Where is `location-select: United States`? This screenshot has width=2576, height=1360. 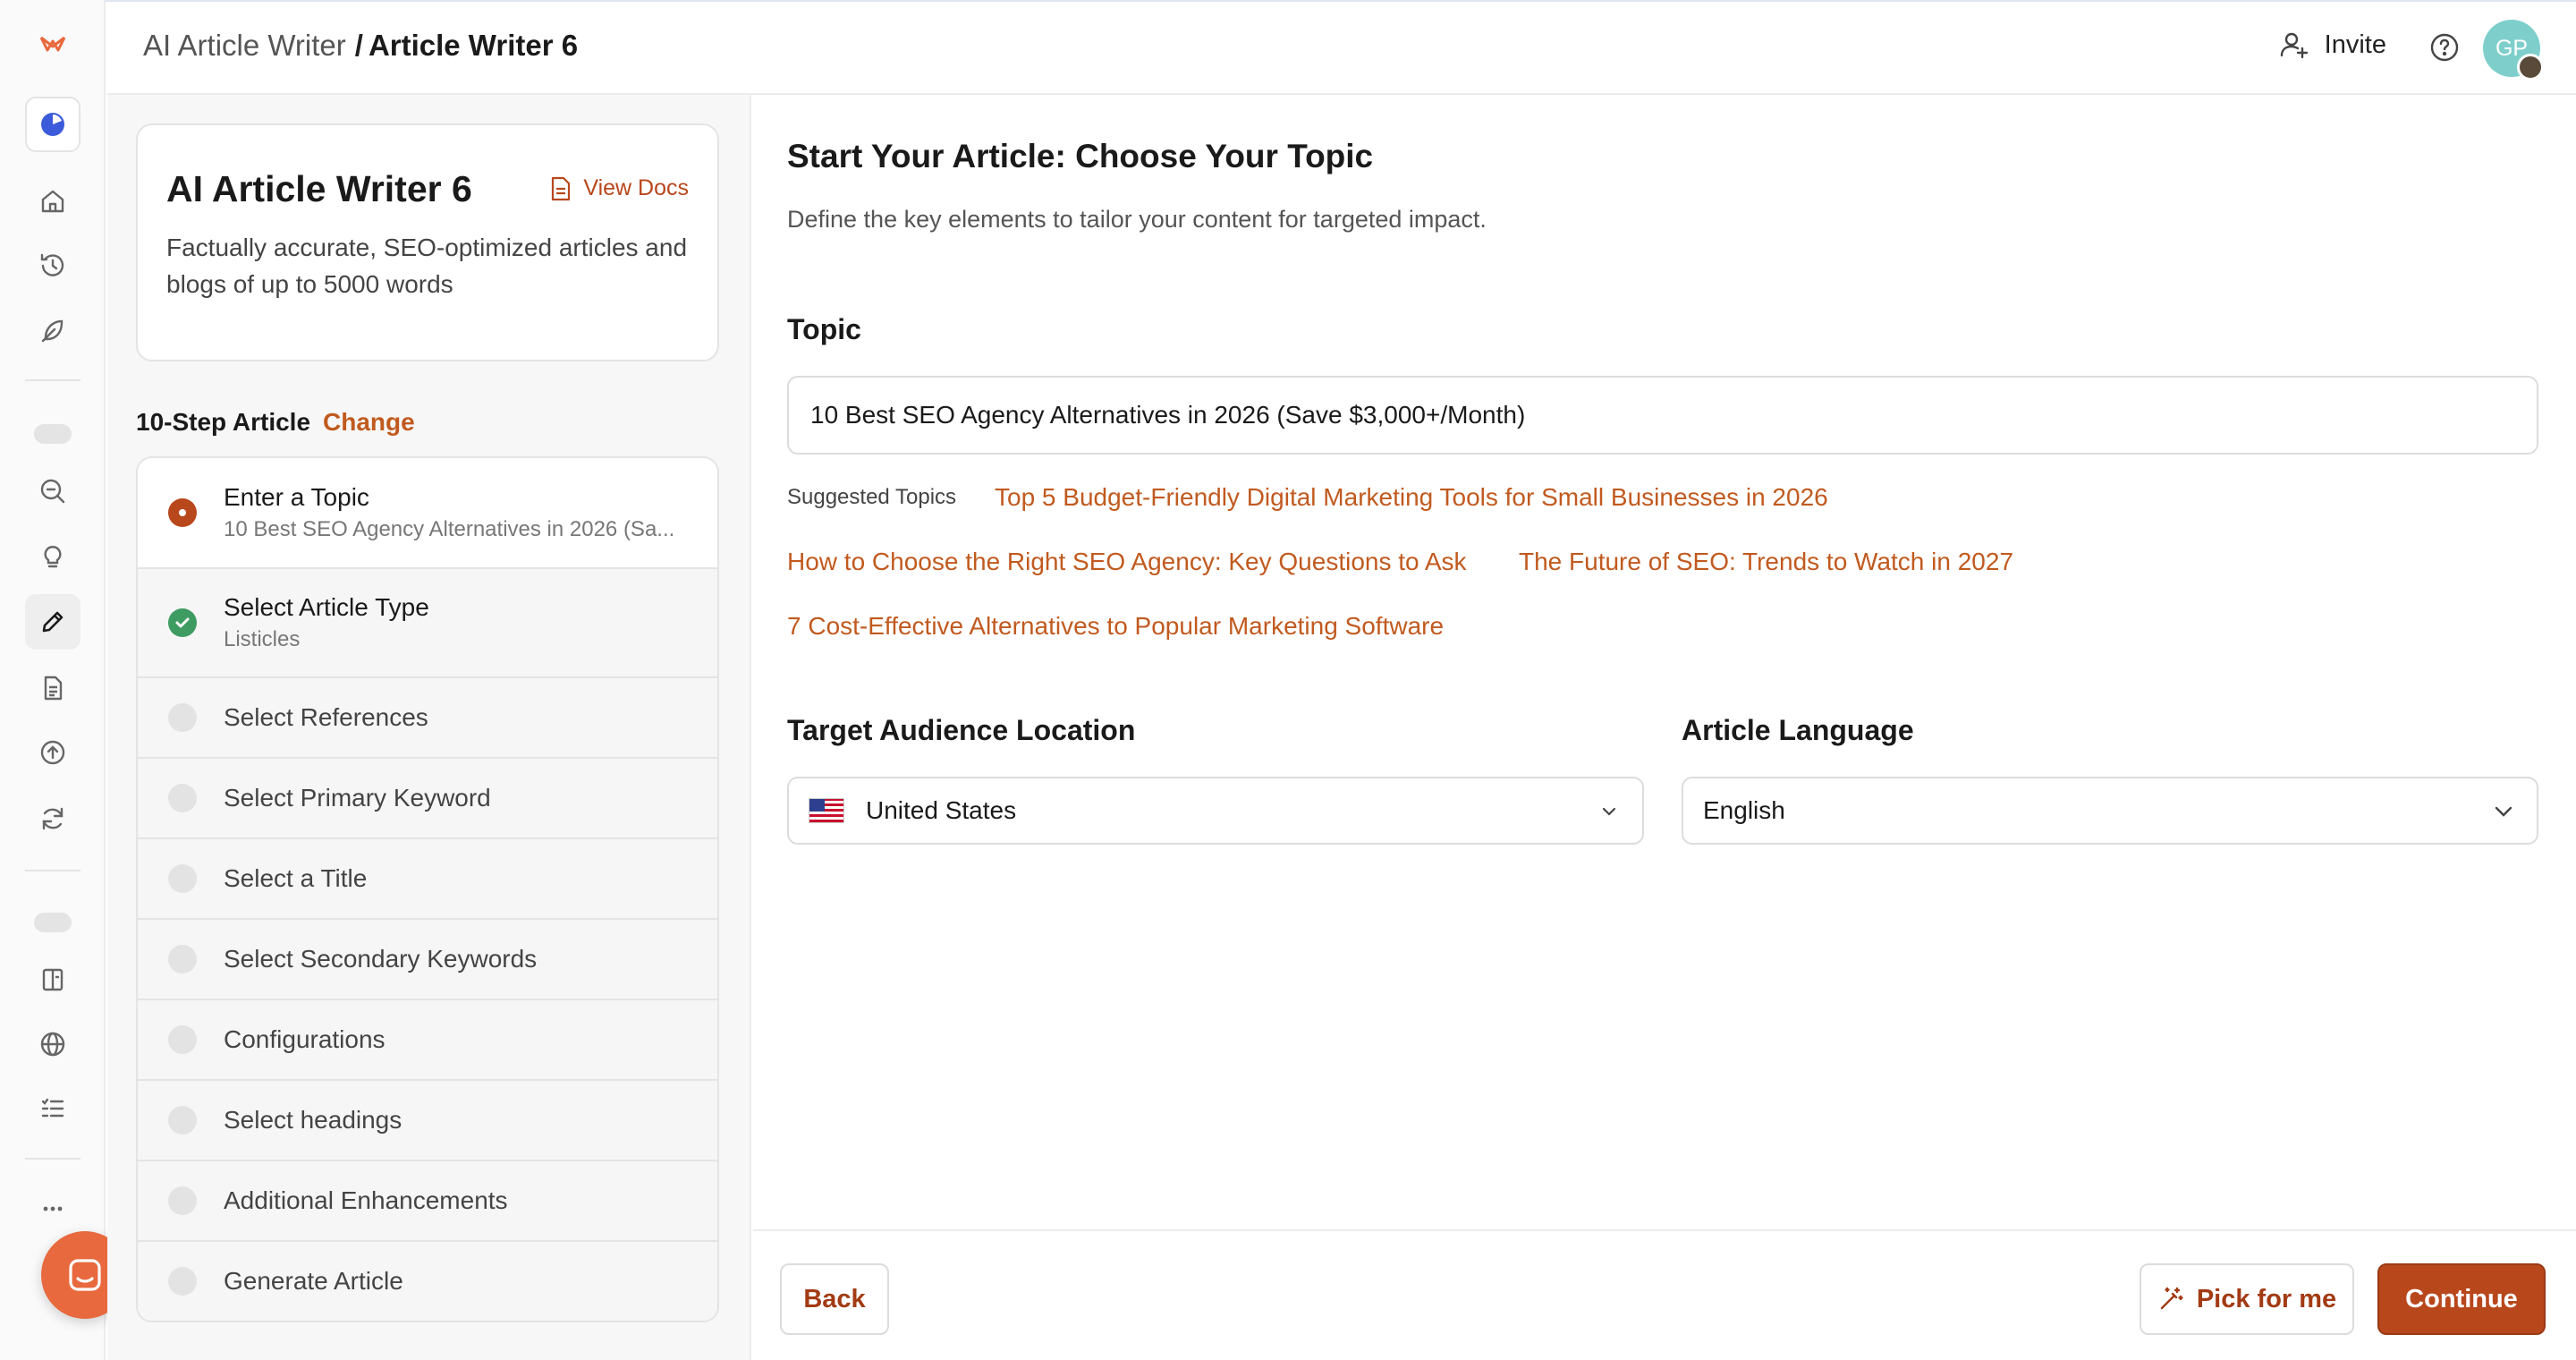 location-select: United States is located at coordinates (1215, 811).